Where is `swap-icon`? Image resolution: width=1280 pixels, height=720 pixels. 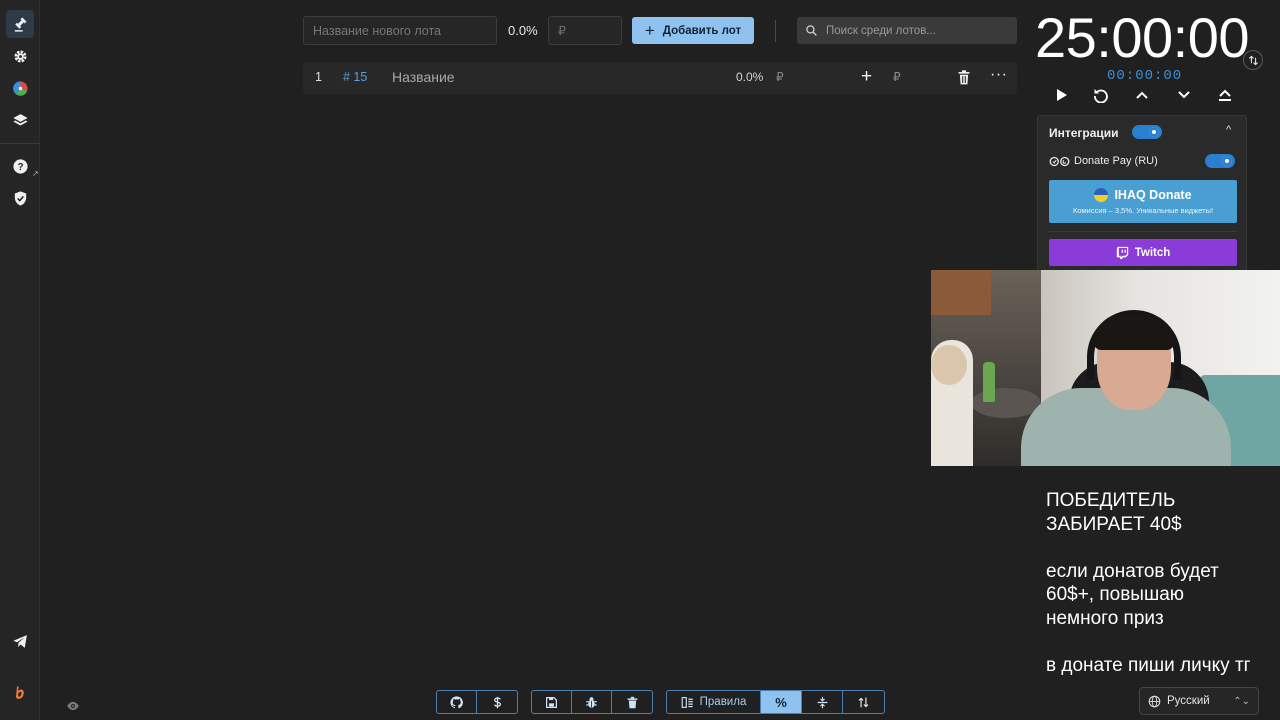 swap-icon is located at coordinates (1253, 60).